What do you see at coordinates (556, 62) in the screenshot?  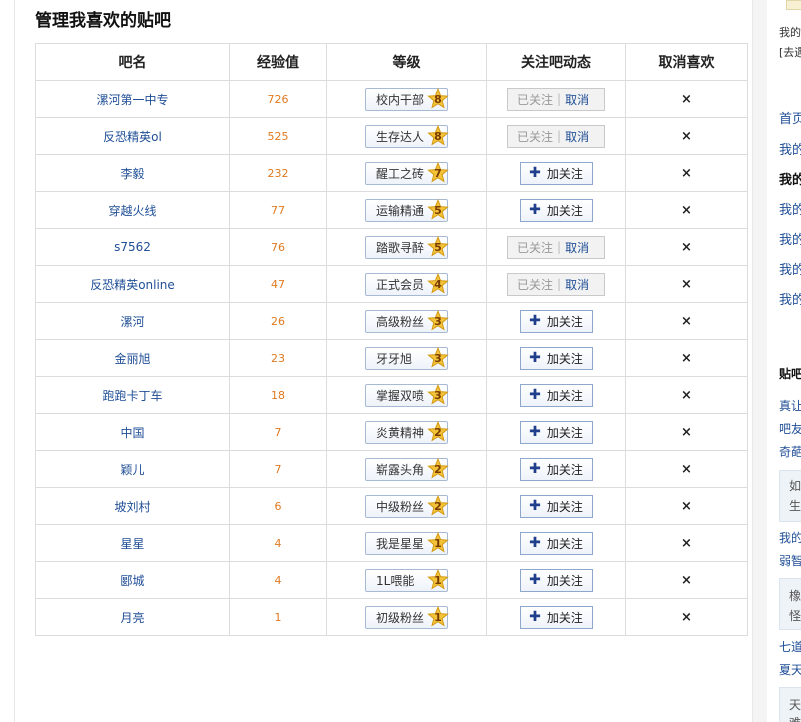 I see `header-follow-status: 关注吧动态` at bounding box center [556, 62].